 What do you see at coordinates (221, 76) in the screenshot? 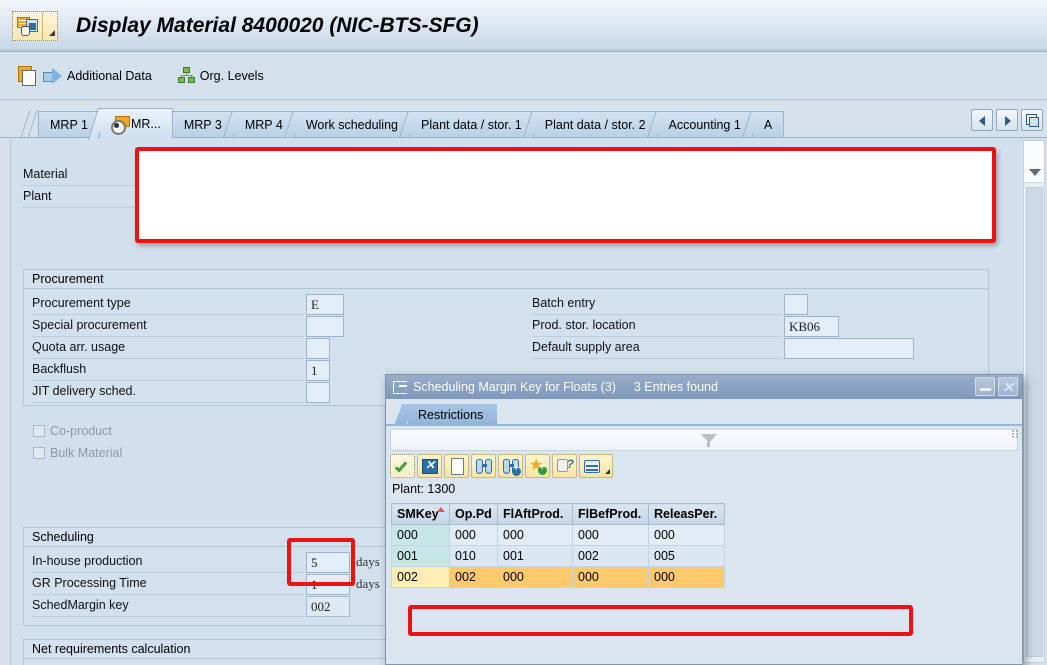
I see `org-levels-button: Org. Levels` at bounding box center [221, 76].